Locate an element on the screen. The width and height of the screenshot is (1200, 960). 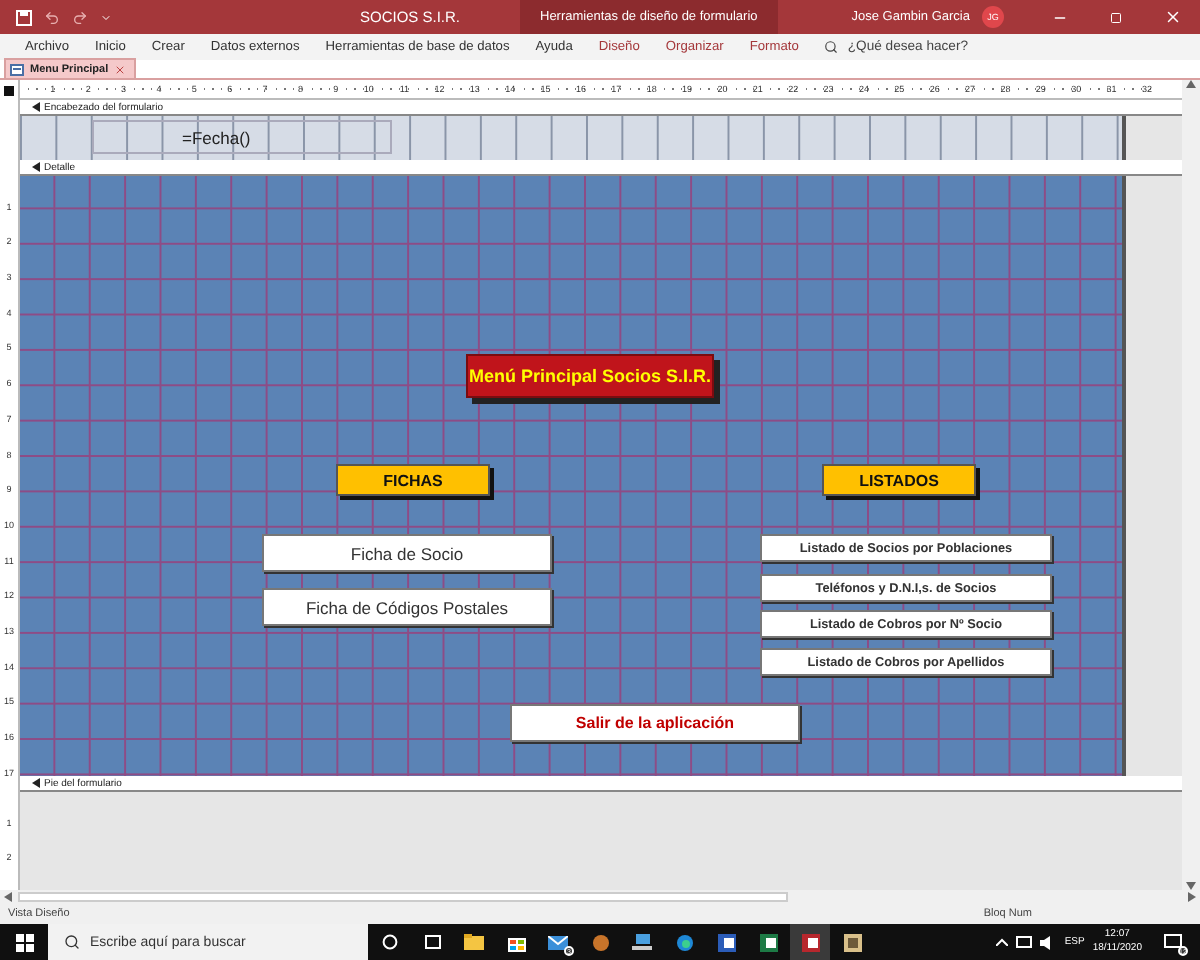
close-tab-icon is located at coordinates (120, 69).